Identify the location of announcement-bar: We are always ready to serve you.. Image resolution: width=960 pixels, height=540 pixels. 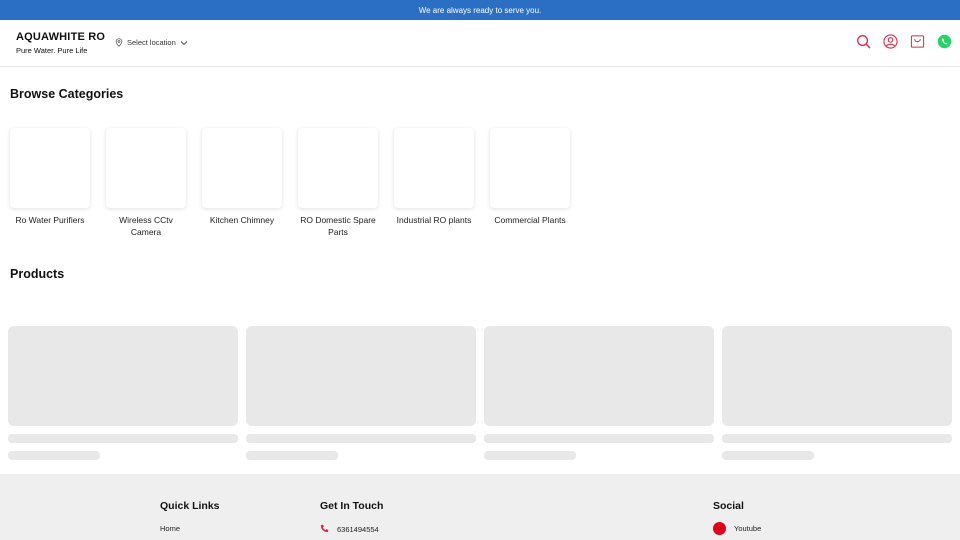
(480, 10).